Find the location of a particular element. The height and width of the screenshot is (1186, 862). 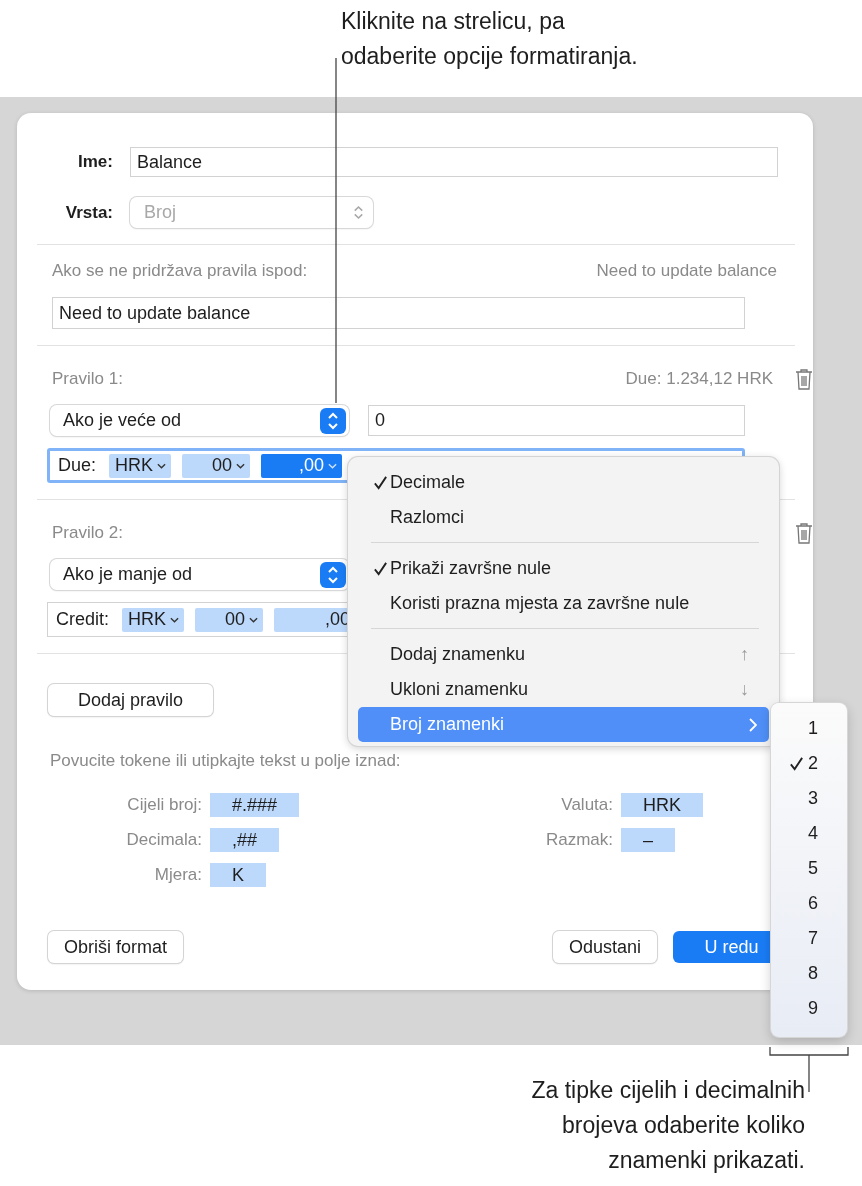

token-label: Mjera: is located at coordinates (177, 875).